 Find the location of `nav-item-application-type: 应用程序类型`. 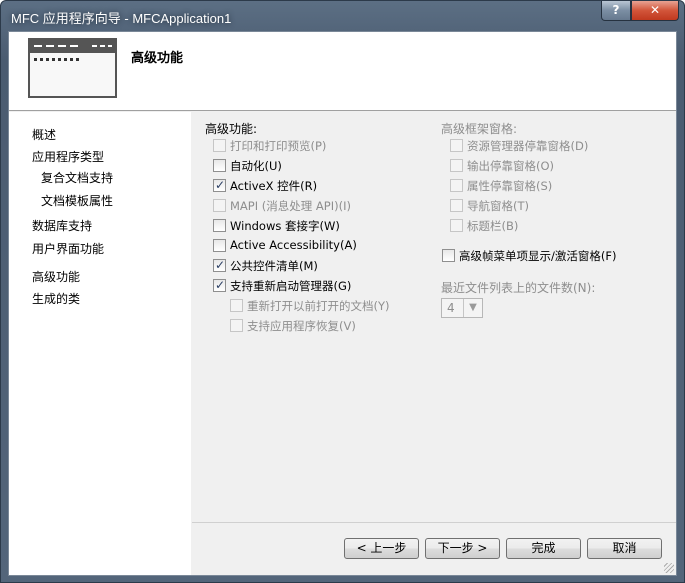

nav-item-application-type: 应用程序类型 is located at coordinates (68, 156).